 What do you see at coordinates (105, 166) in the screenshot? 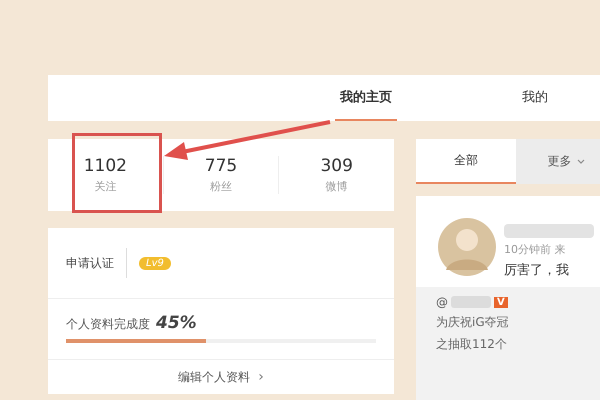
I see `stat-count: 1102` at bounding box center [105, 166].